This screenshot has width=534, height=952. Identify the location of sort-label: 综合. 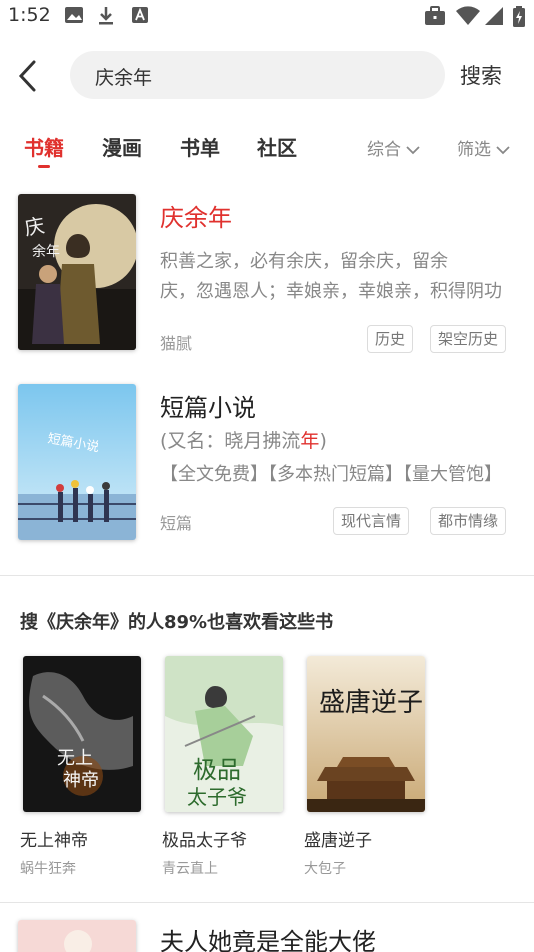
(384, 150).